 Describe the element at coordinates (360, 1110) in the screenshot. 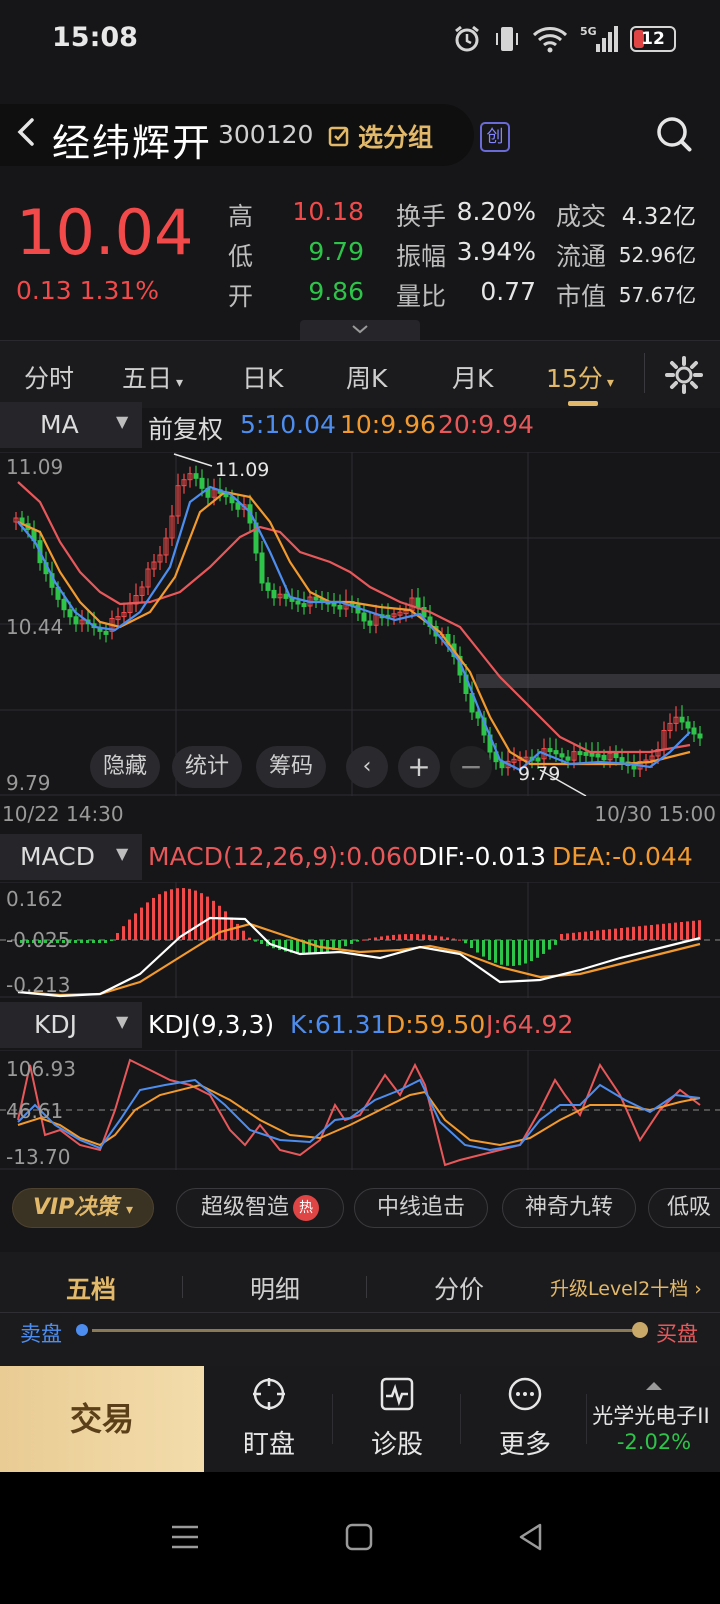

I see `kdj-chart: 106.93 46.61 -13.70` at that location.